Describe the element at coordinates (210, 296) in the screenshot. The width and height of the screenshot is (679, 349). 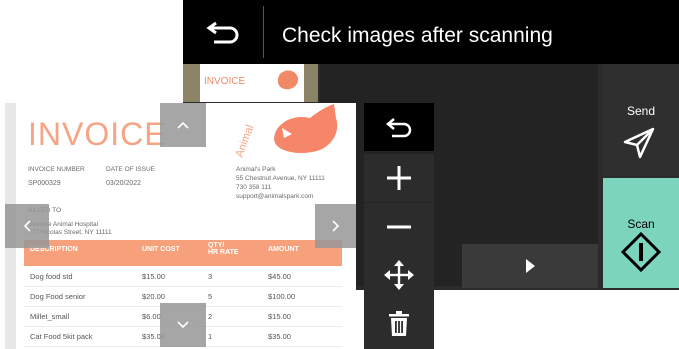
I see `row-qty: 5` at that location.